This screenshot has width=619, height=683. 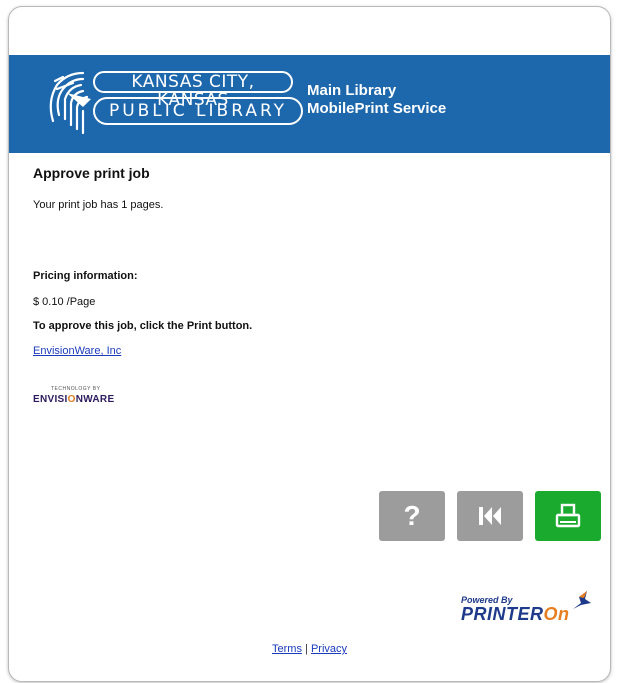 I want to click on service-title: Main Library MobilePrint Service, so click(x=376, y=100).